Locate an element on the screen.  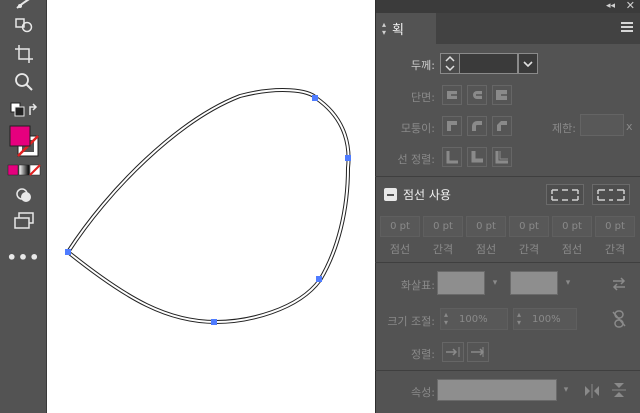
cap-label: 단면: is located at coordinates (423, 97).